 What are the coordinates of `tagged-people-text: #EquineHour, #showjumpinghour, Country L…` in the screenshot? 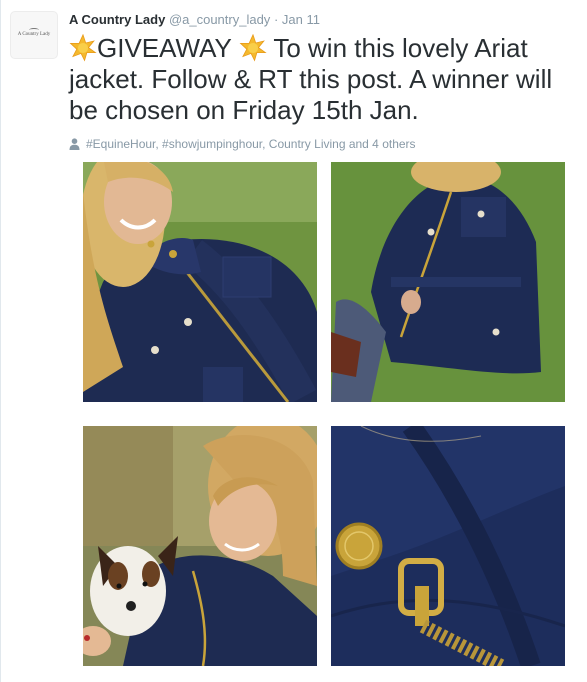 It's located at (251, 144).